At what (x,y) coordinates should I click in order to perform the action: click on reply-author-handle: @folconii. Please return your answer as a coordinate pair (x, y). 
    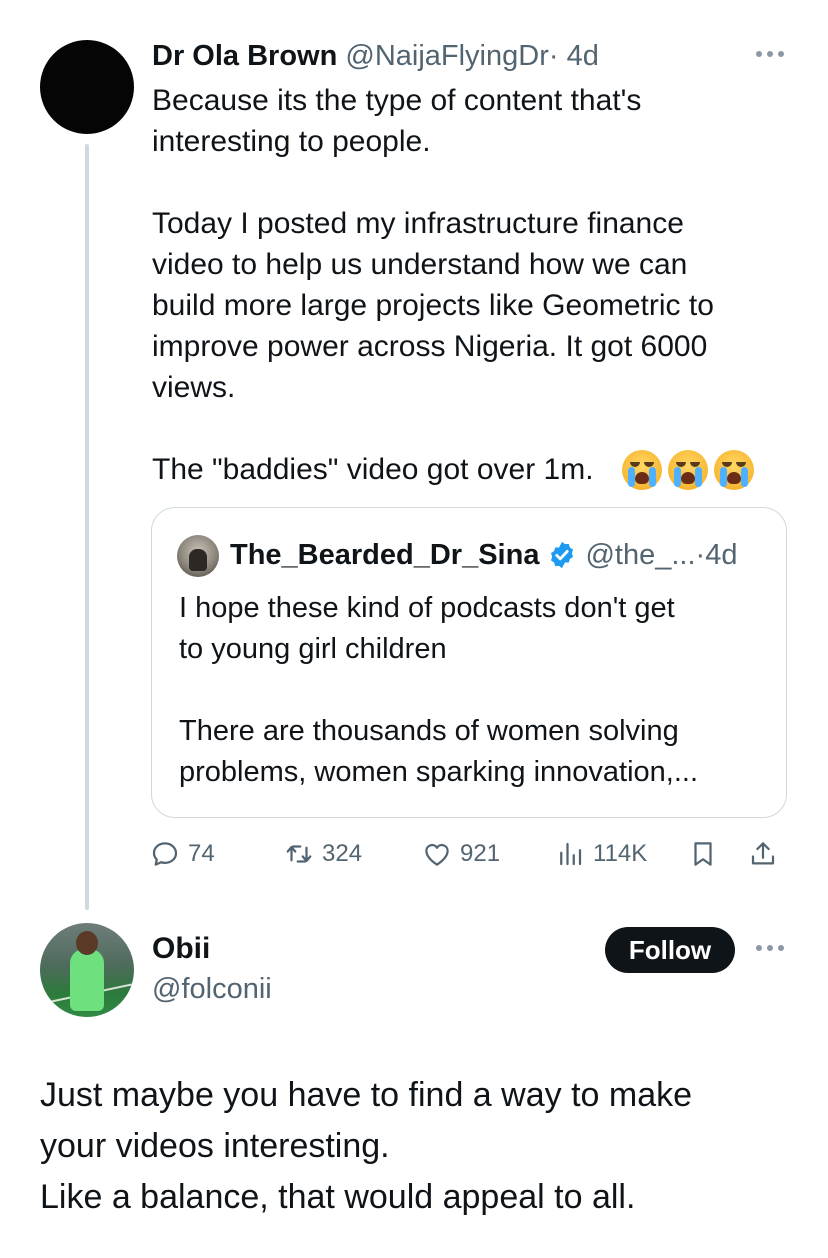
    Looking at the image, I should click on (212, 989).